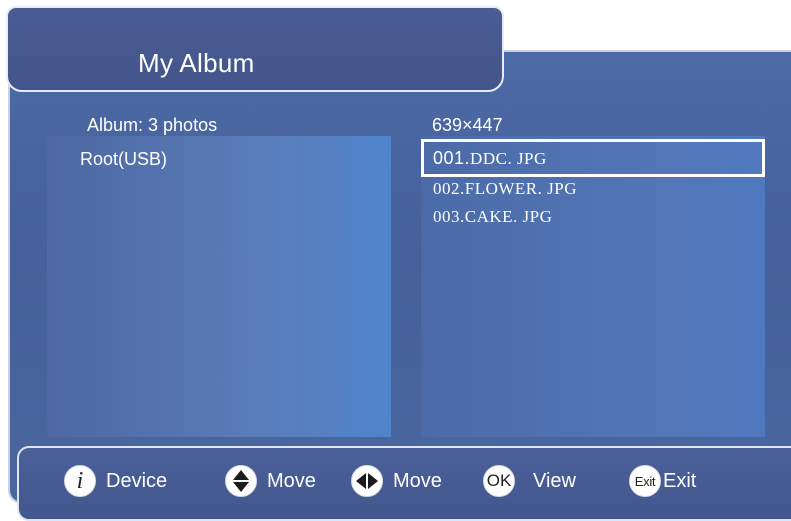 This screenshot has width=791, height=521. What do you see at coordinates (291, 480) in the screenshot?
I see `help-label-move-vertical: Move` at bounding box center [291, 480].